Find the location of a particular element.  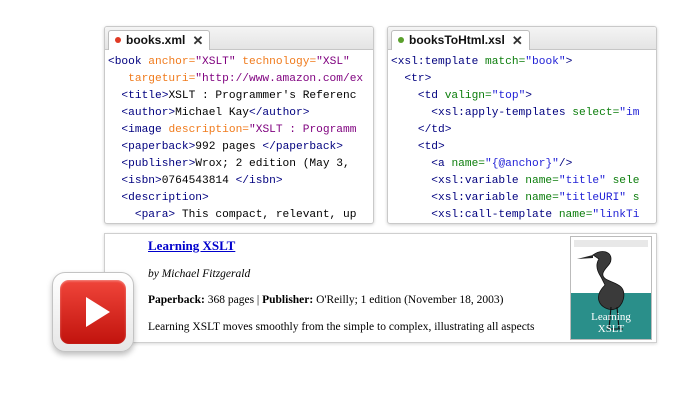

code-token: <book is located at coordinates (128, 62).